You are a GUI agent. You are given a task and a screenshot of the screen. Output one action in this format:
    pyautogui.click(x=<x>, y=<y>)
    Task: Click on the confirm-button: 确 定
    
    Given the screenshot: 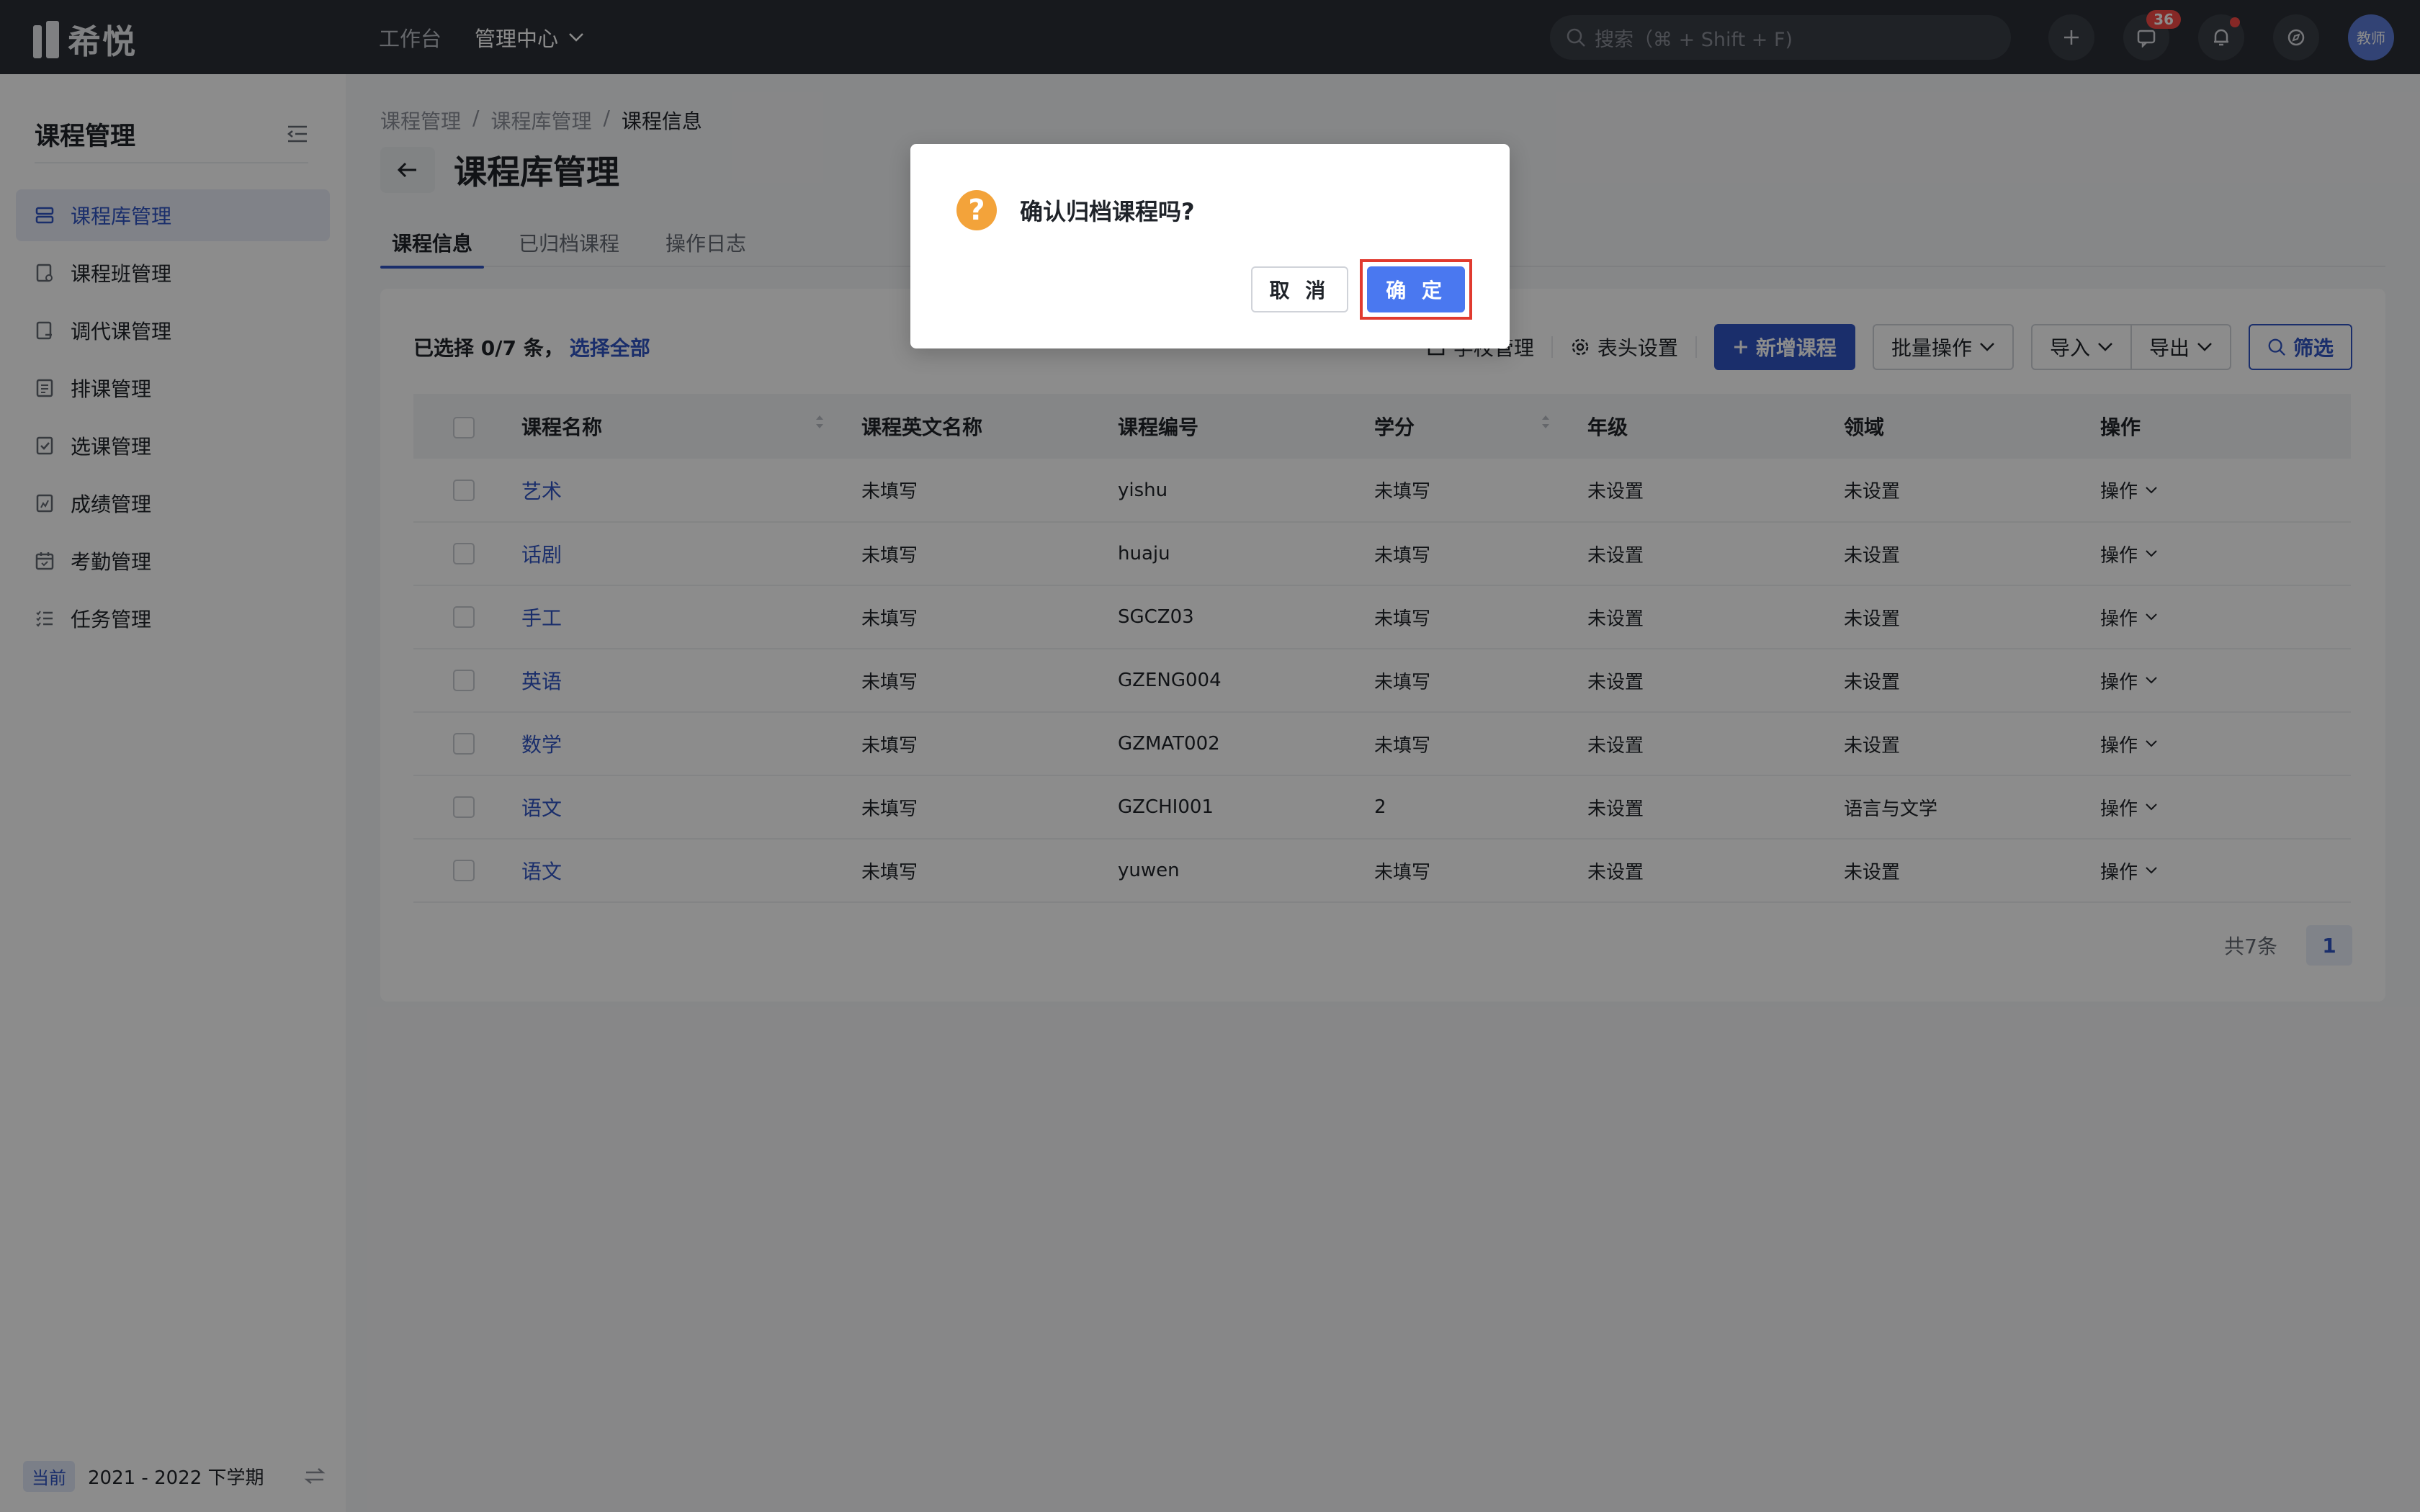 What is the action you would take?
    pyautogui.click(x=1416, y=289)
    